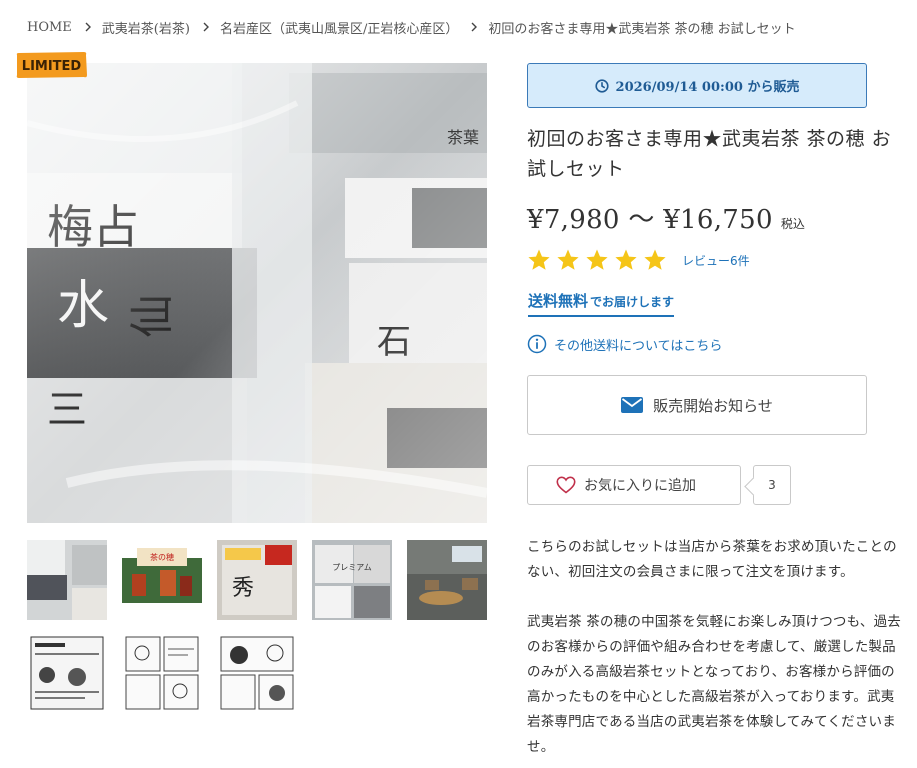  I want to click on breadcrumb-subcategory: 名岩産区（武夷山風景区/正岩核心産区）, so click(339, 27).